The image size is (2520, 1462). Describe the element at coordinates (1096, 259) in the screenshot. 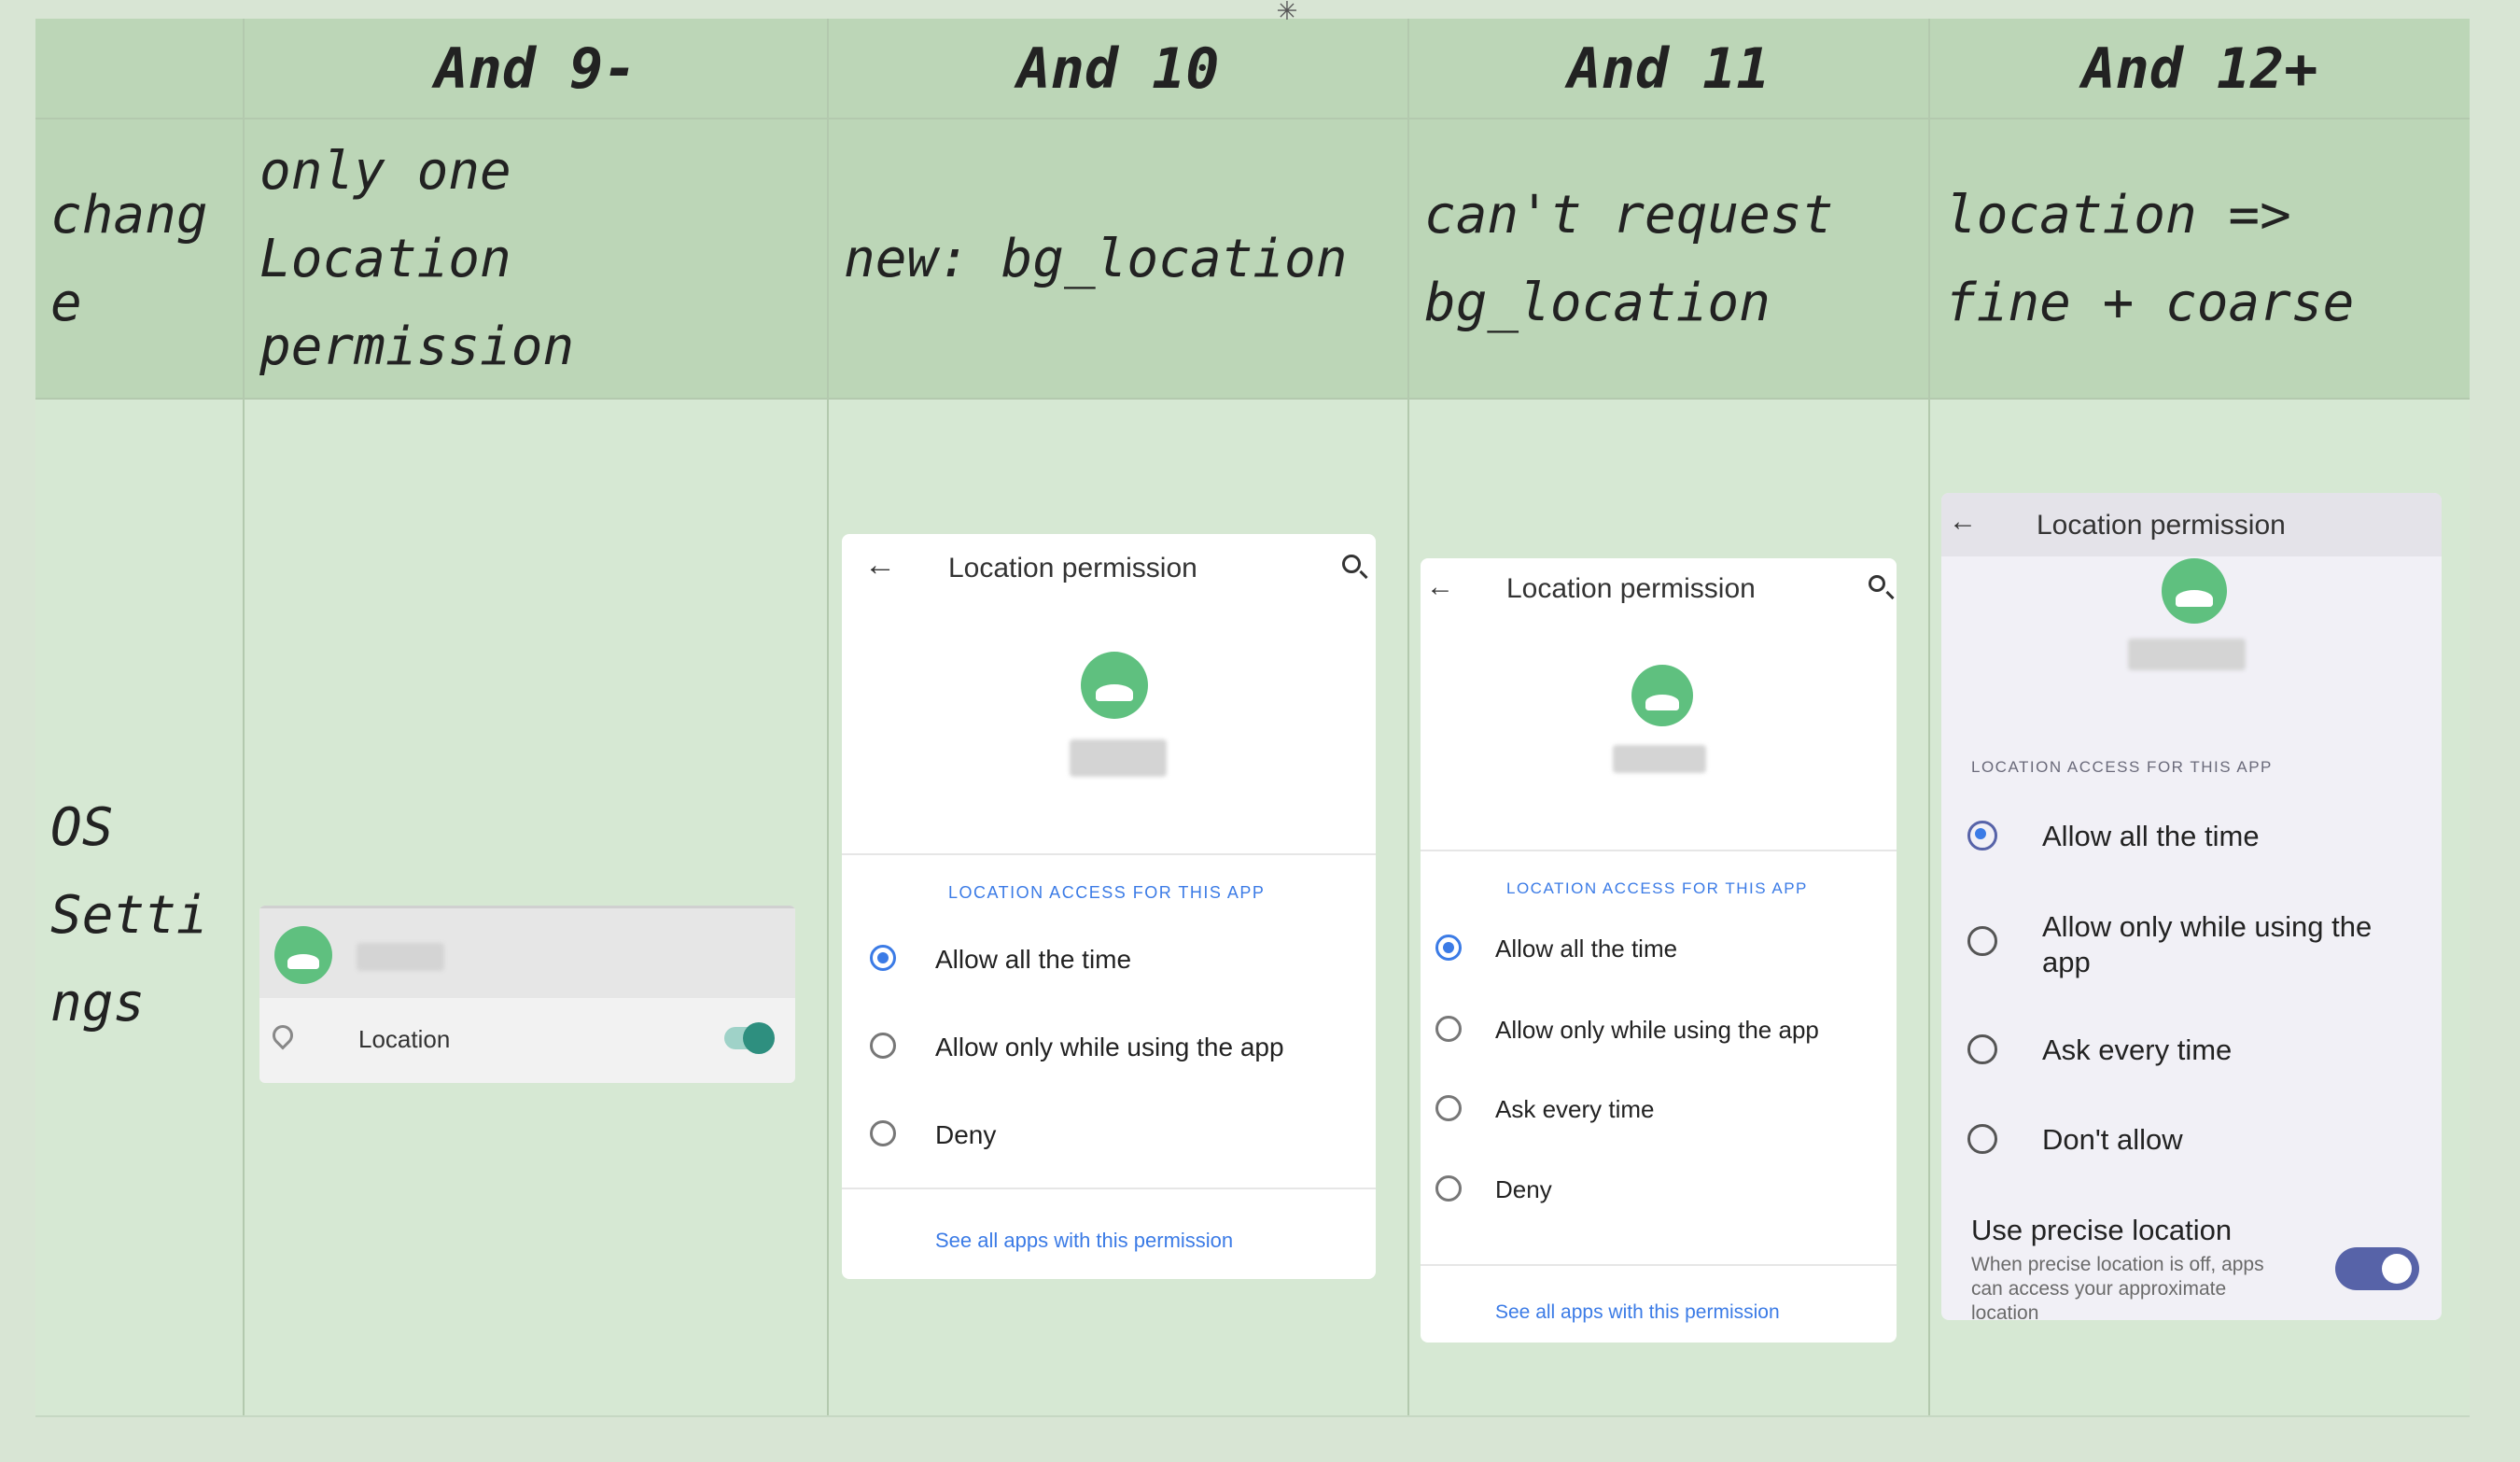

I see `change-android-10: new: bg_location` at that location.